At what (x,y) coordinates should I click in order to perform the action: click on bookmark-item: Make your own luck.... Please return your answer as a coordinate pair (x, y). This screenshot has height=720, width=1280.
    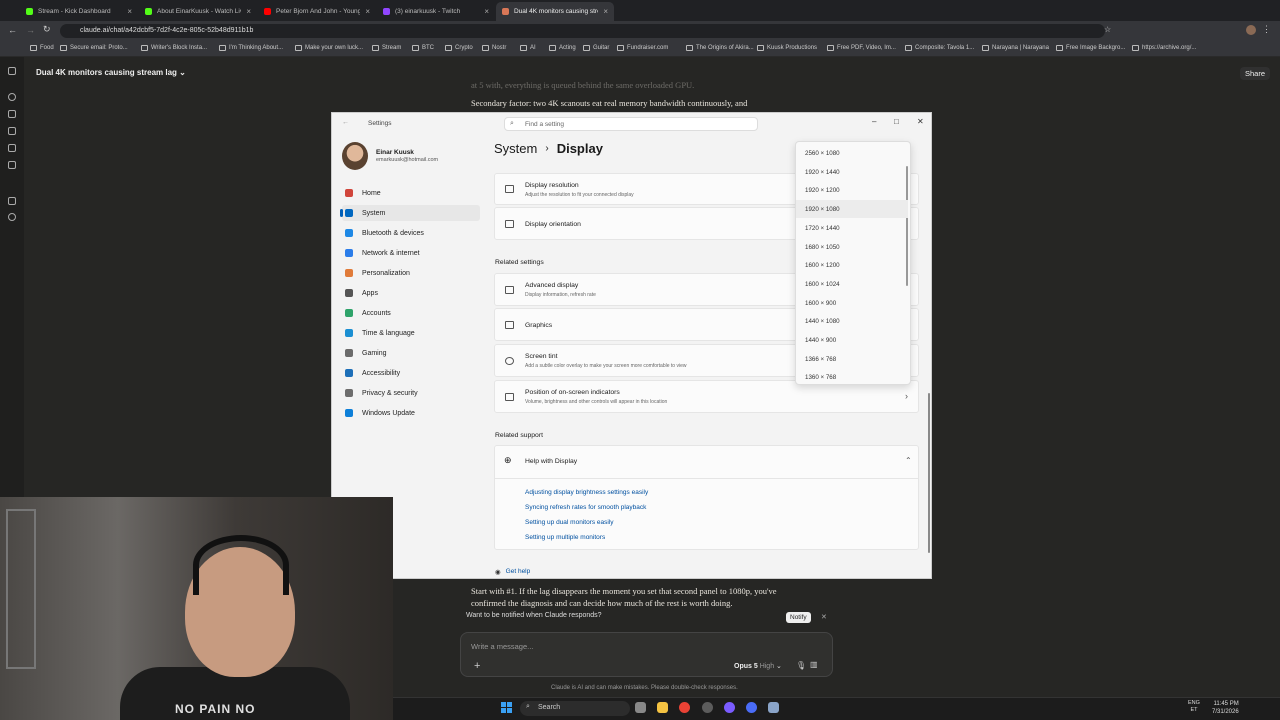
    Looking at the image, I should click on (329, 48).